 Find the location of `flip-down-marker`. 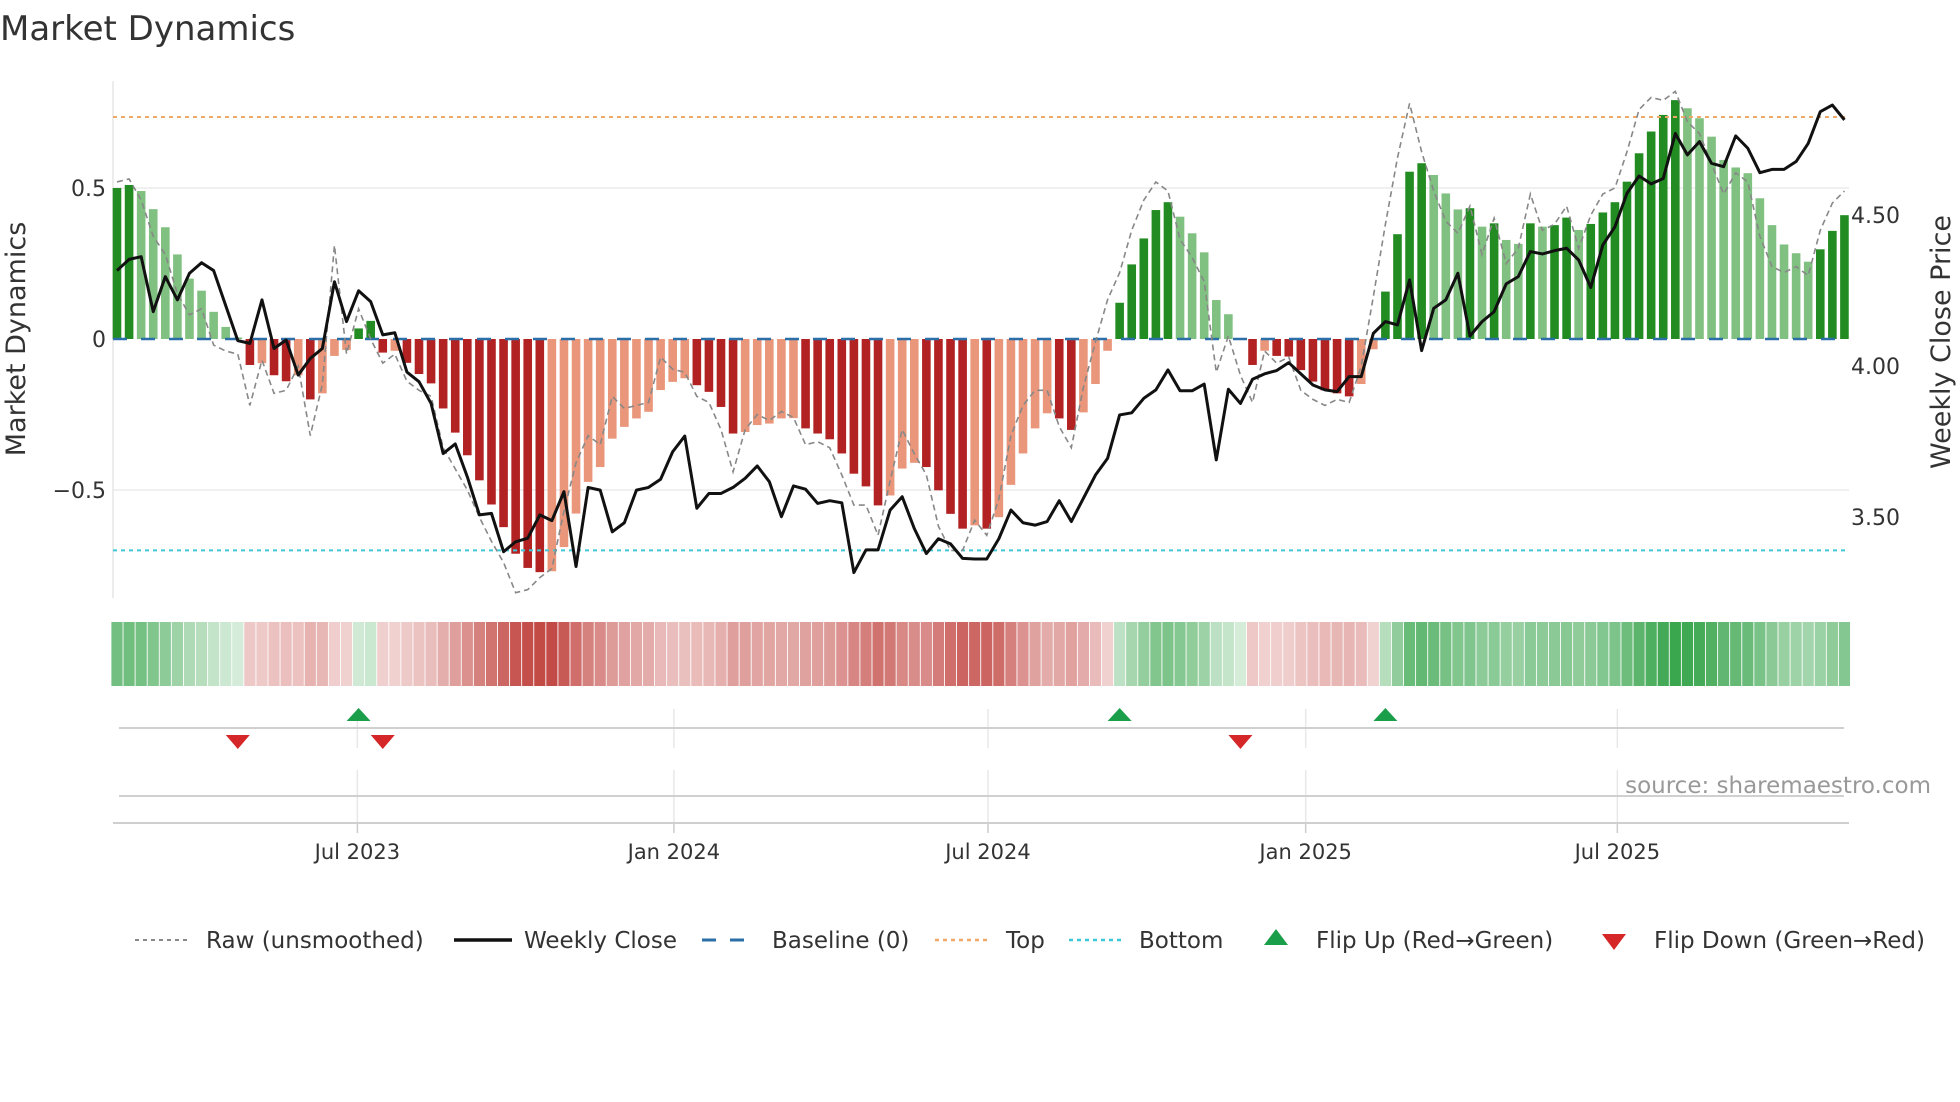

flip-down-marker is located at coordinates (382, 742).